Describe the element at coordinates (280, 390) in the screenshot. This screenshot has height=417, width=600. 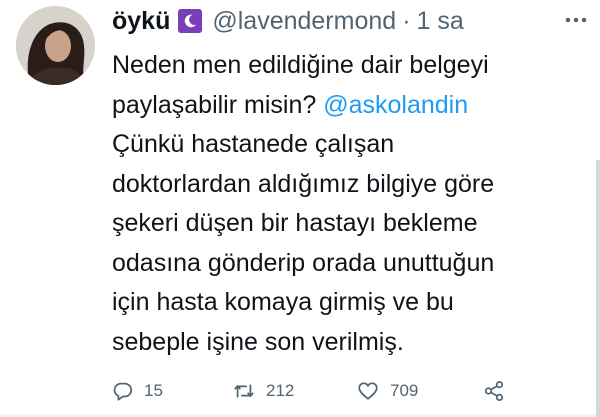
I see `retweet-count: 212` at that location.